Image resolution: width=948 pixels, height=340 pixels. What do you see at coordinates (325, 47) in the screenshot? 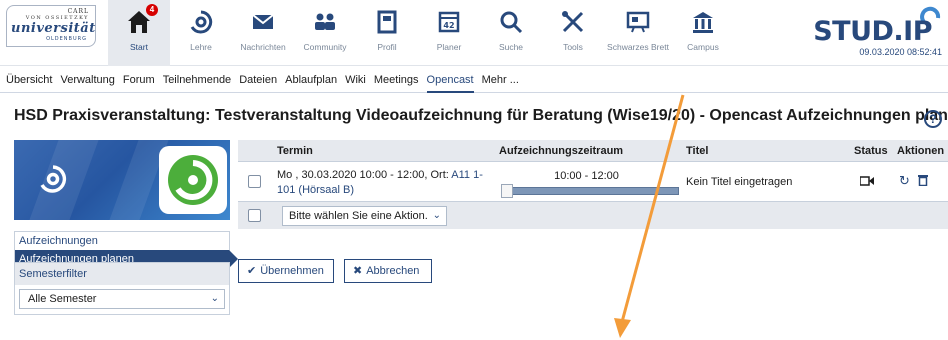
I see `nav-label-community: Community` at bounding box center [325, 47].